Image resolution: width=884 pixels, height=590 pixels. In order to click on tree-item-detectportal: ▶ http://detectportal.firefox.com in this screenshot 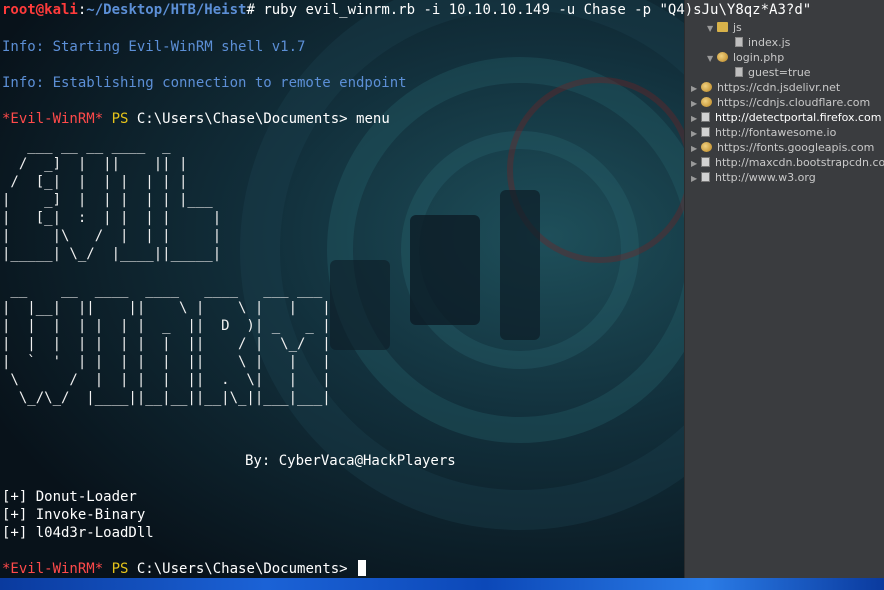, I will do `click(786, 117)`.